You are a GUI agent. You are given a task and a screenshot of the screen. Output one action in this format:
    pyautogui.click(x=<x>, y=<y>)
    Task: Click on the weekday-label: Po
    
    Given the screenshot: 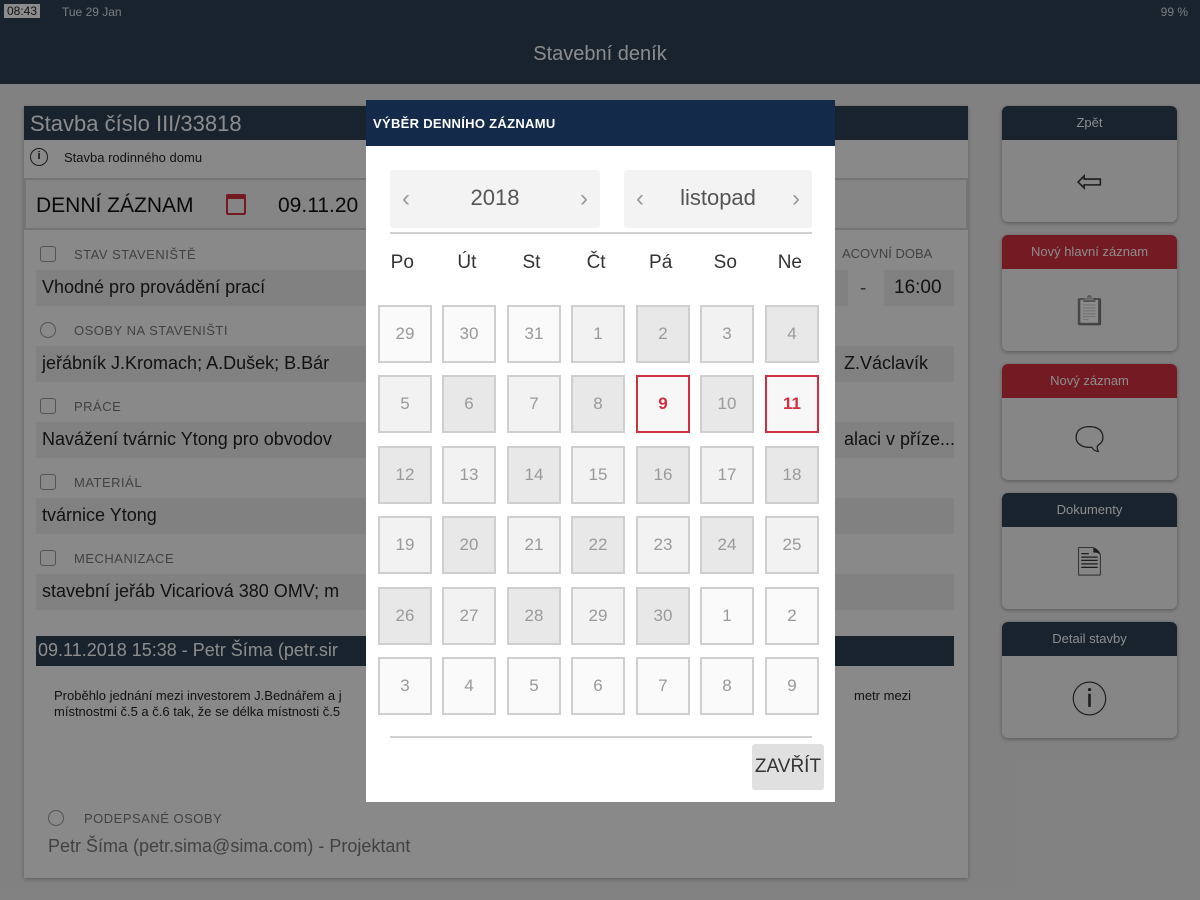 What is the action you would take?
    pyautogui.click(x=402, y=262)
    